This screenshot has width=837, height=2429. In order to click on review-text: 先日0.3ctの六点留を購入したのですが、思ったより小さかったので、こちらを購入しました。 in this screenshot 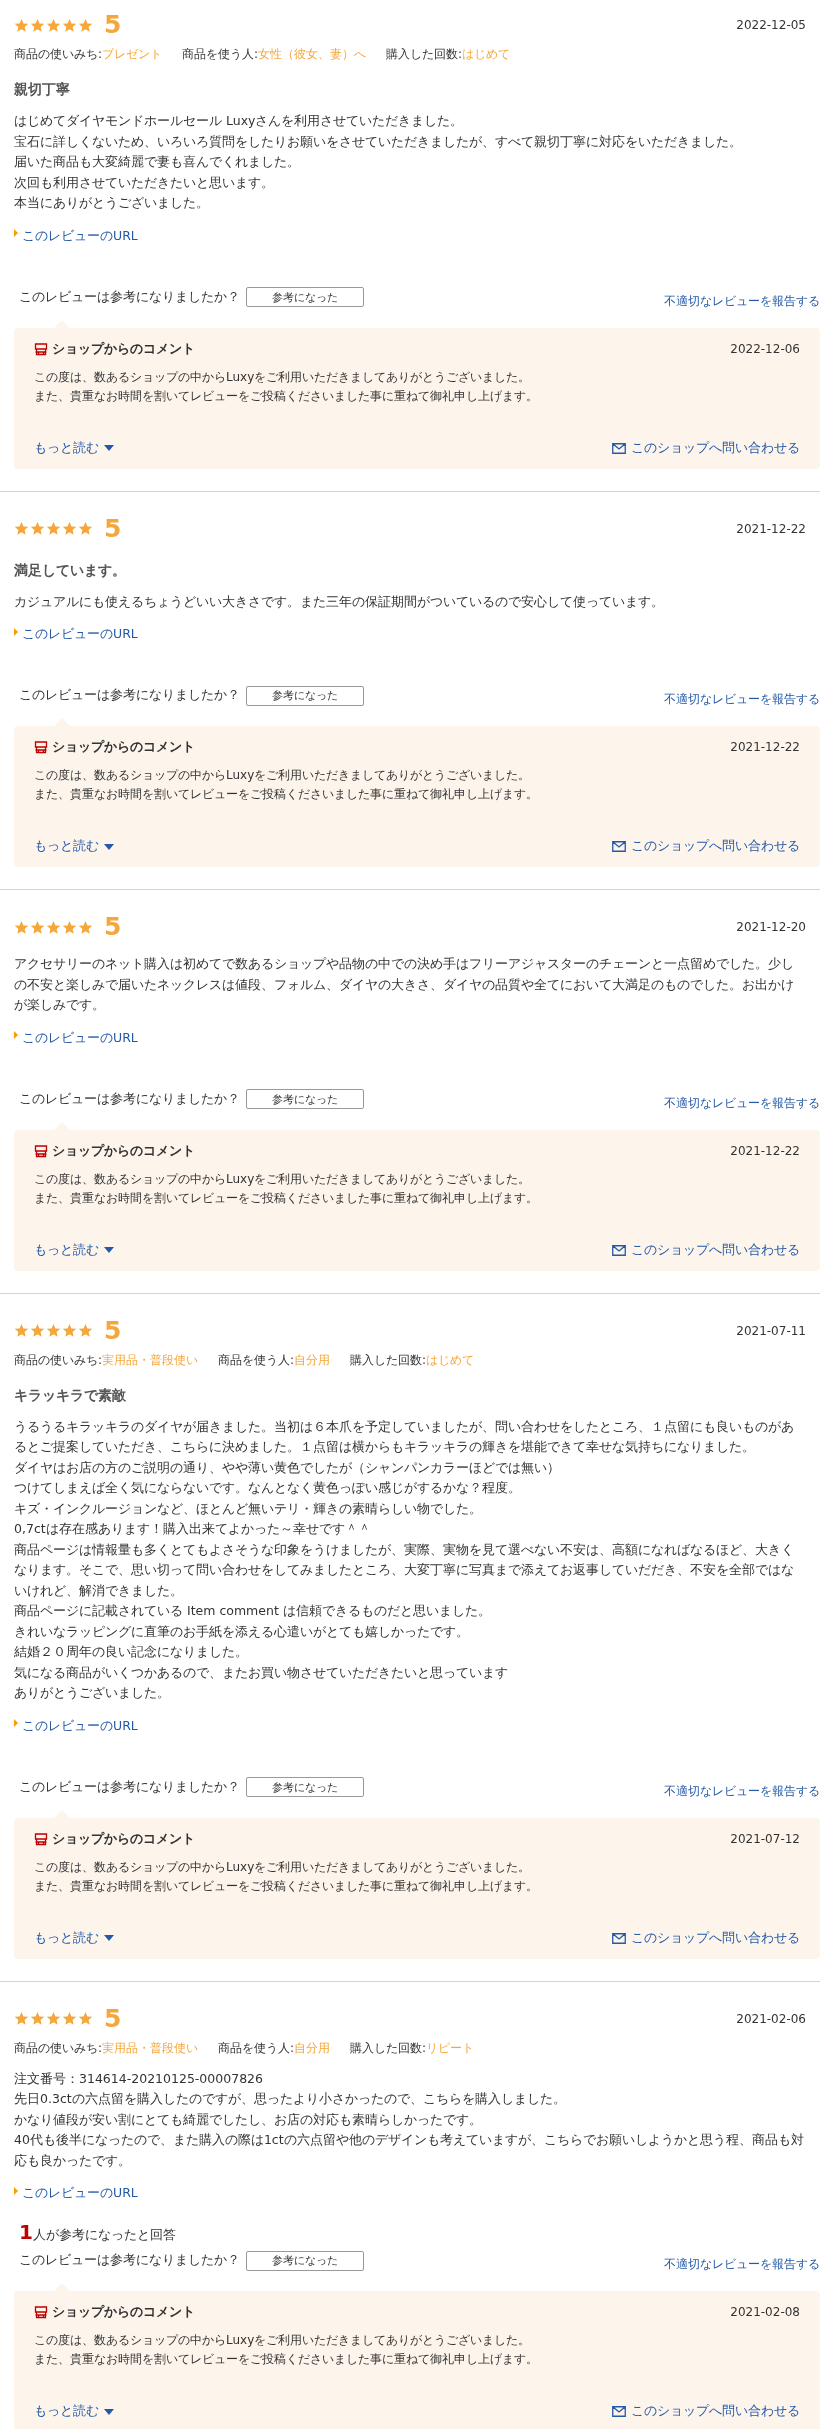, I will do `click(290, 2099)`.